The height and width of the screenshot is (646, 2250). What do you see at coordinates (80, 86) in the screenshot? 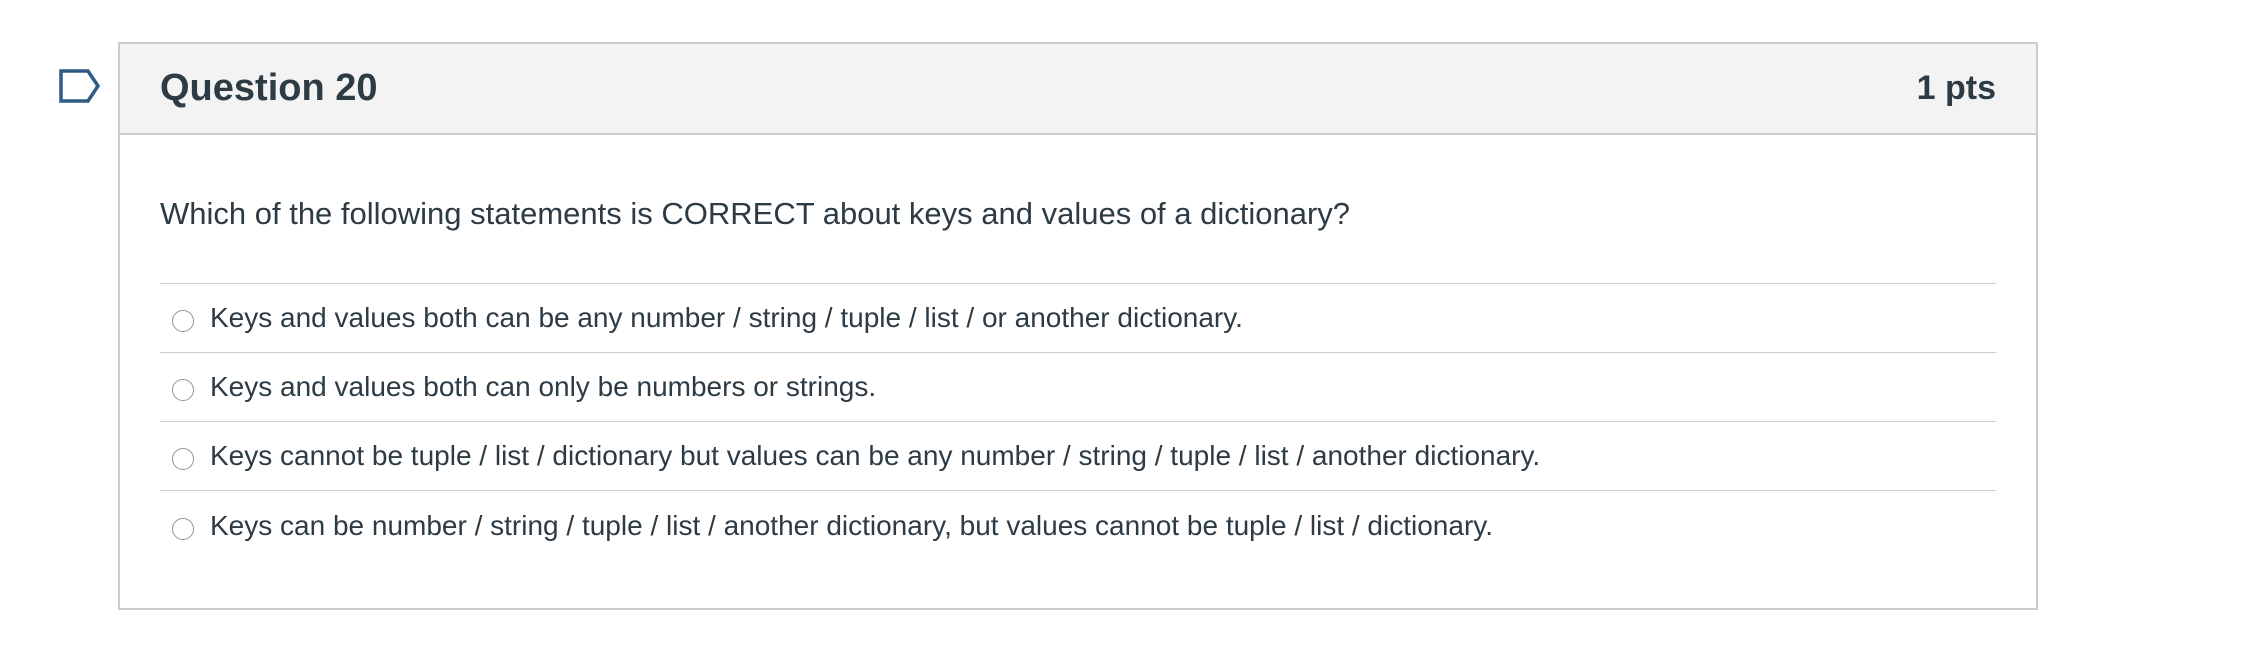
I see `flag-question-icon` at bounding box center [80, 86].